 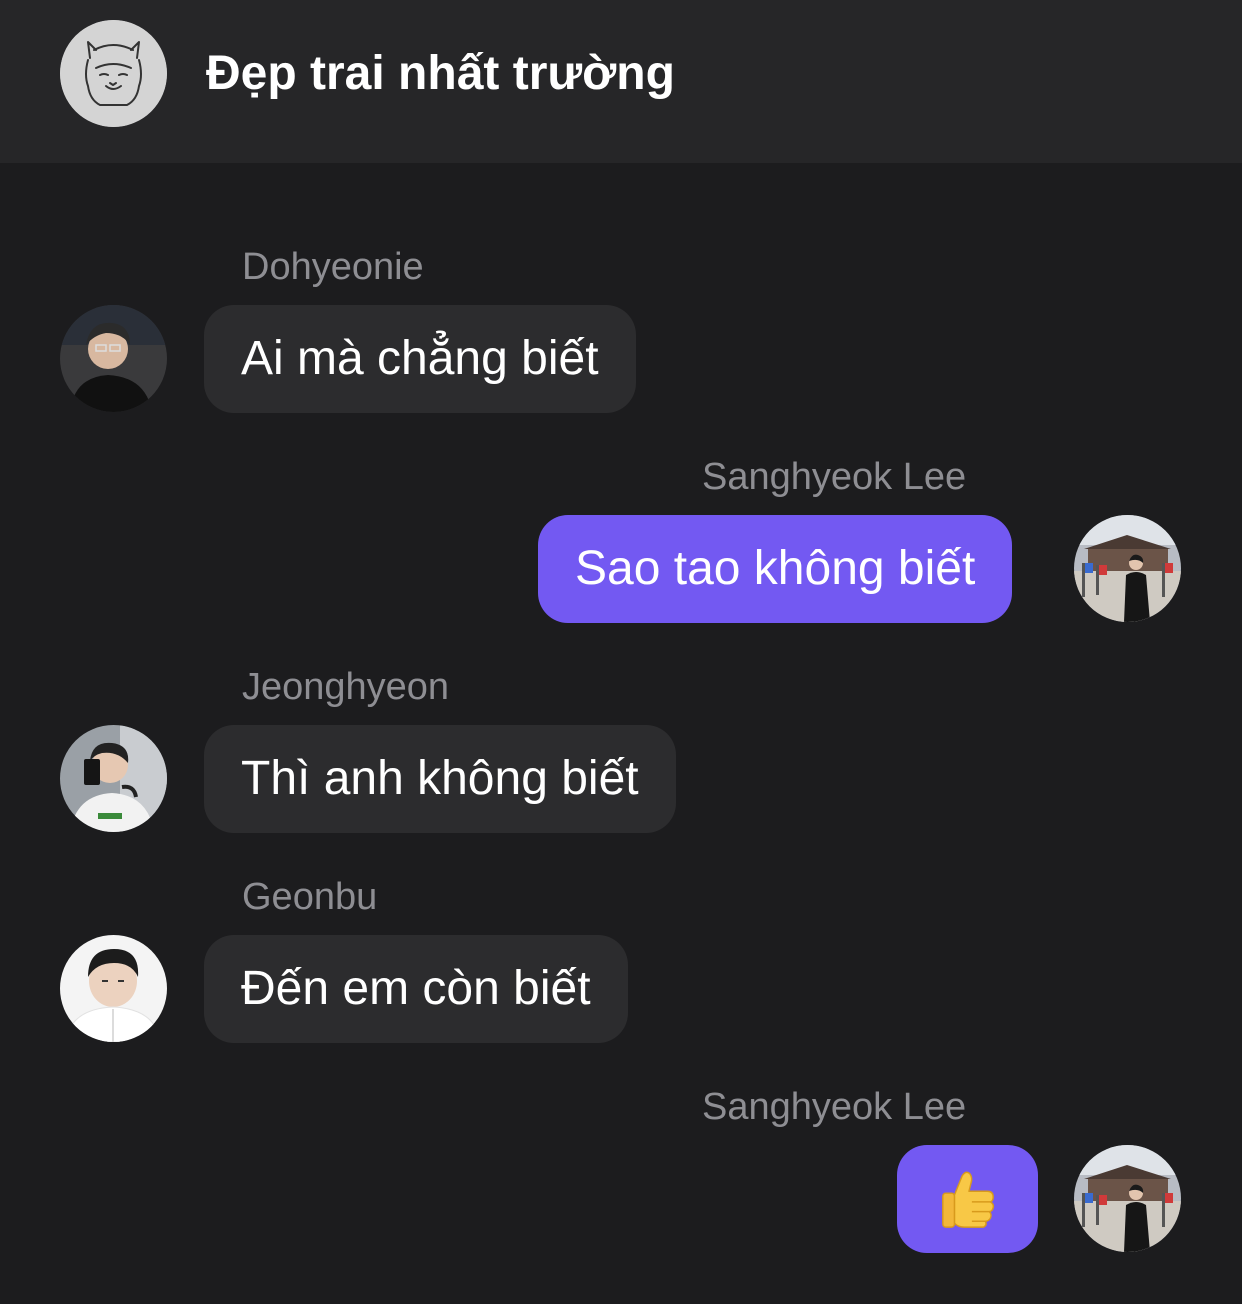 What do you see at coordinates (440, 779) in the screenshot?
I see `message-bubble-incoming: Thì anh không biết` at bounding box center [440, 779].